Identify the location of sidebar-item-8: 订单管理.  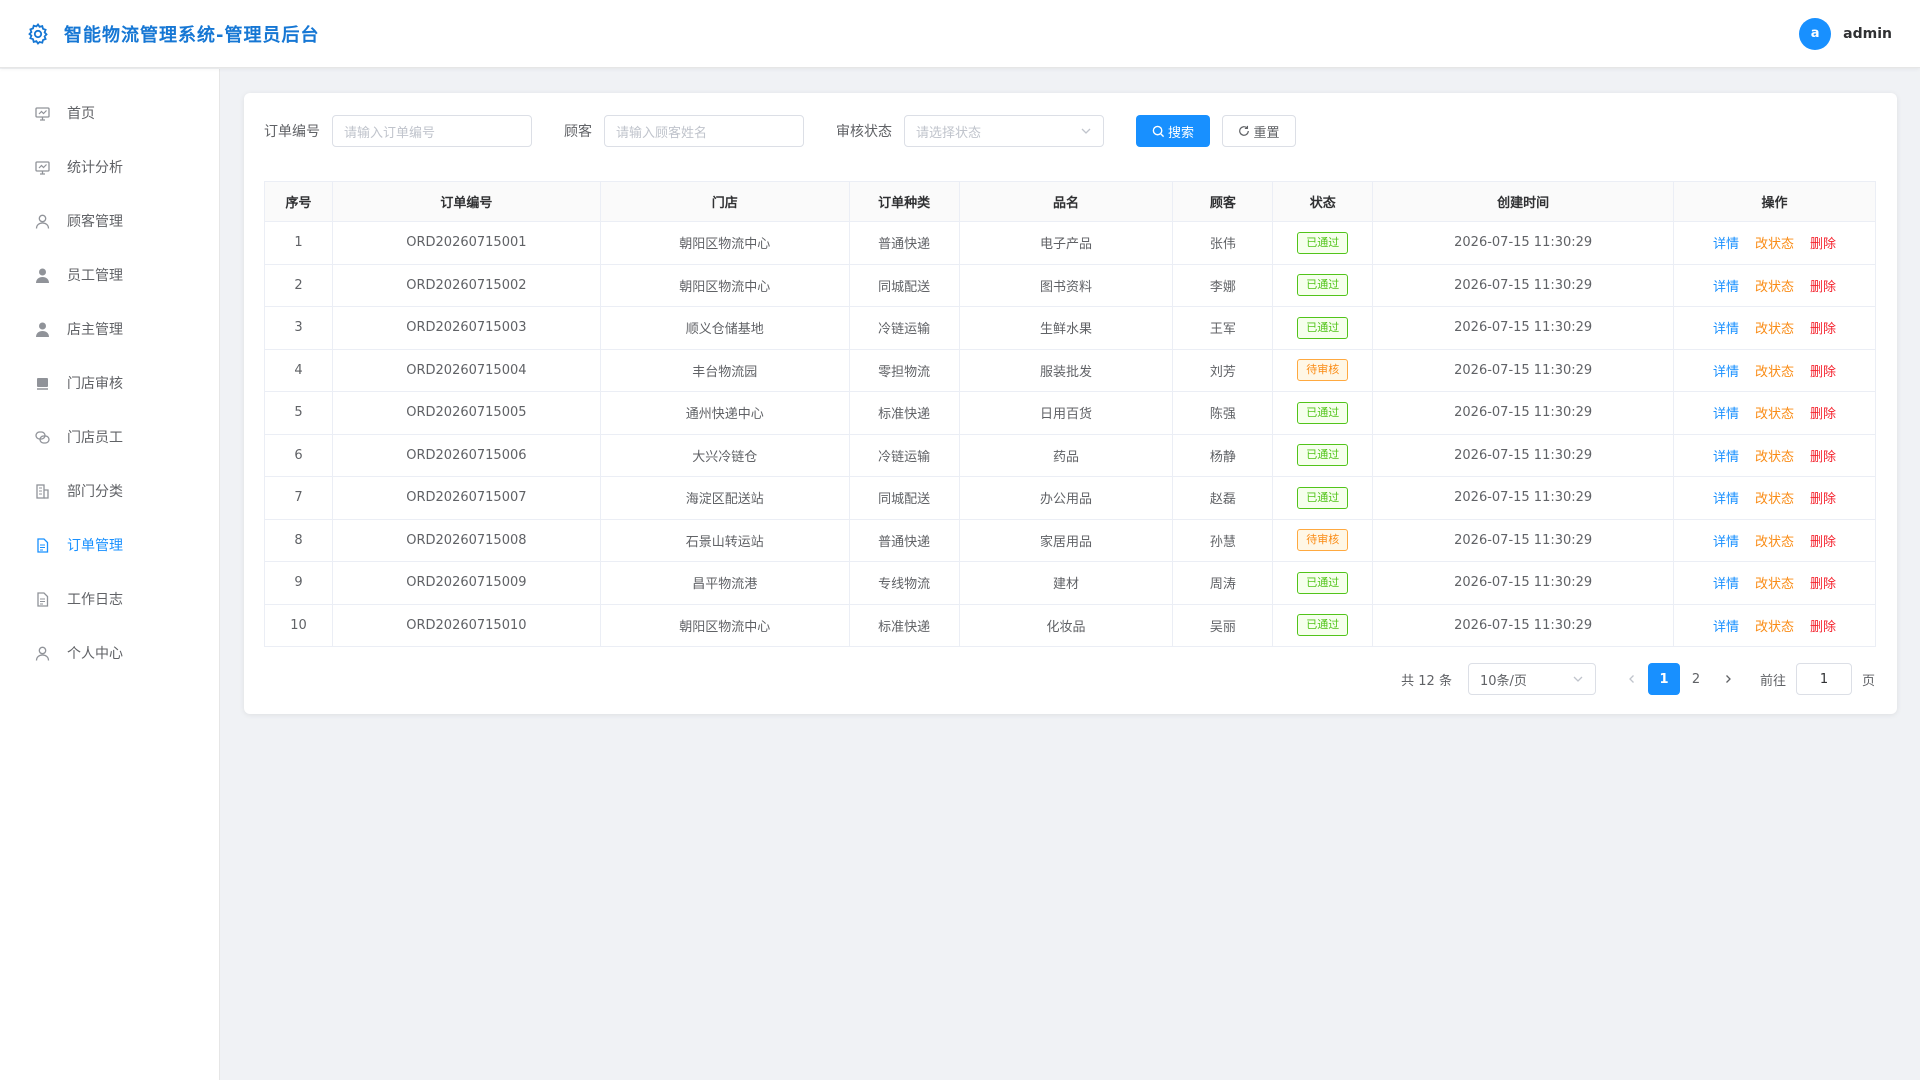
(109, 545).